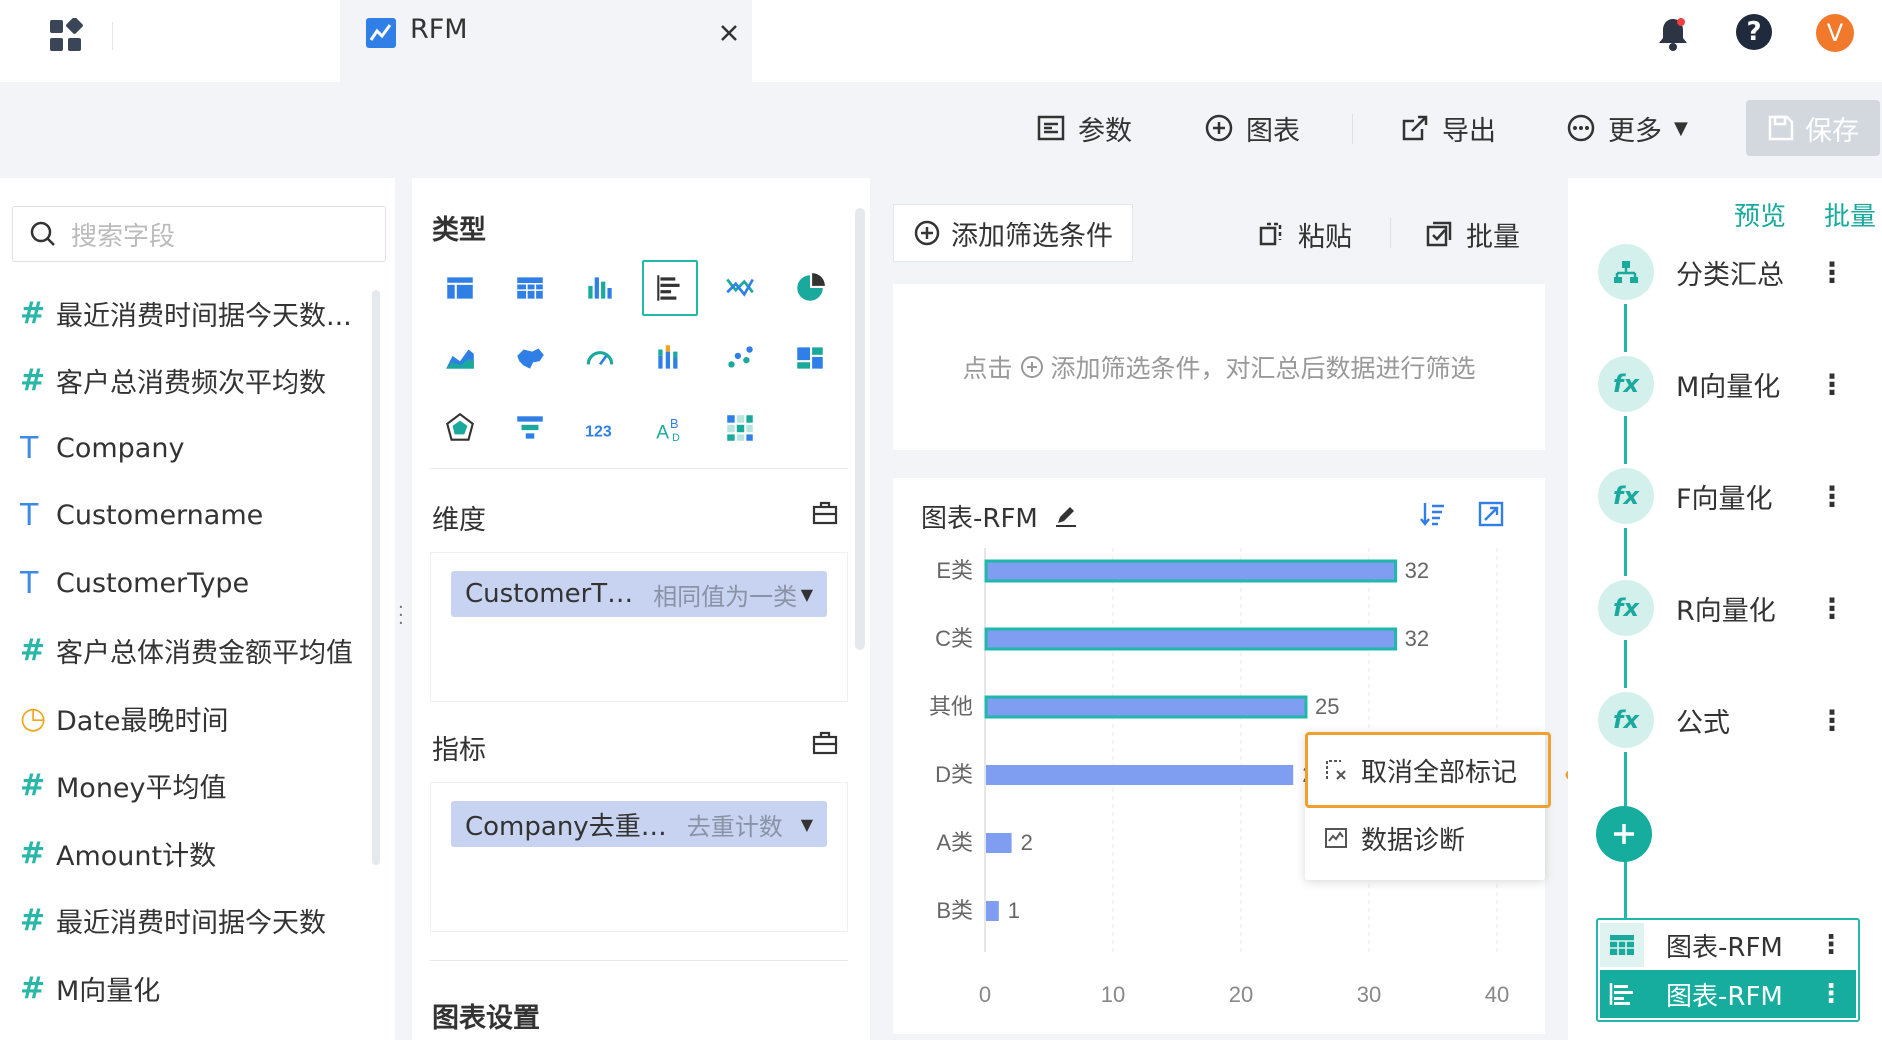 The width and height of the screenshot is (1882, 1040). What do you see at coordinates (1760, 214) in the screenshot?
I see `preview-link: 预览` at bounding box center [1760, 214].